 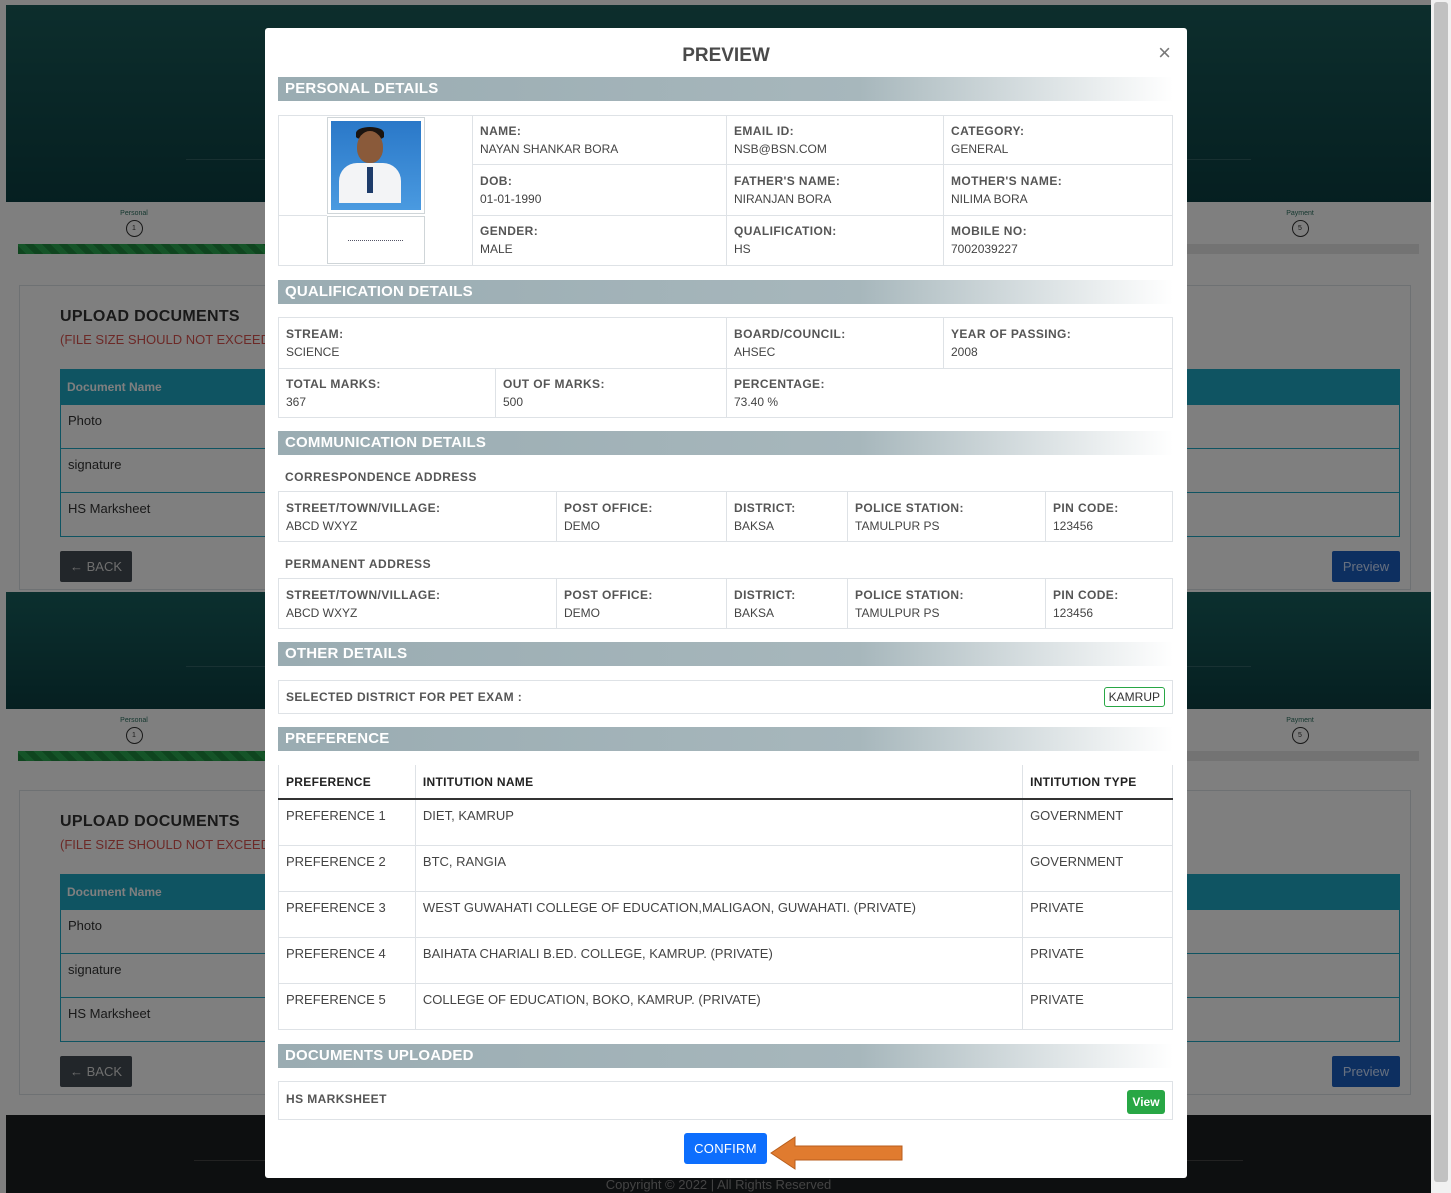 I want to click on field-email: EMAIL ID: NSB@BSN.COM, so click(x=780, y=140).